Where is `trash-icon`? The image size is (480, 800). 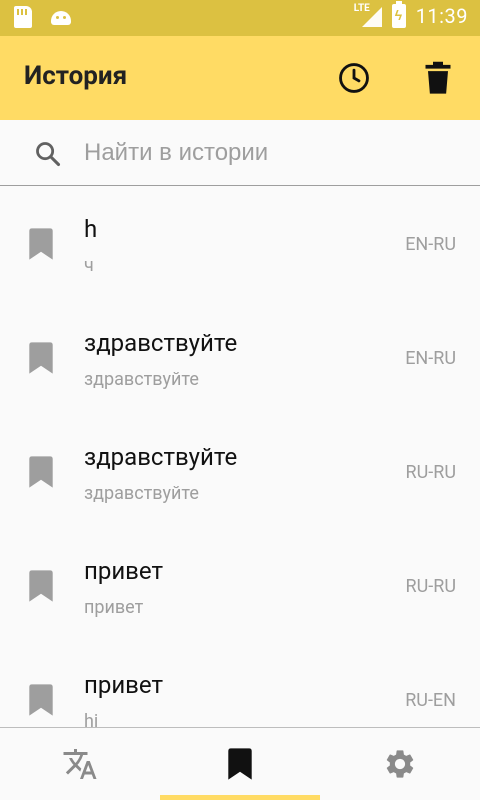 trash-icon is located at coordinates (438, 77).